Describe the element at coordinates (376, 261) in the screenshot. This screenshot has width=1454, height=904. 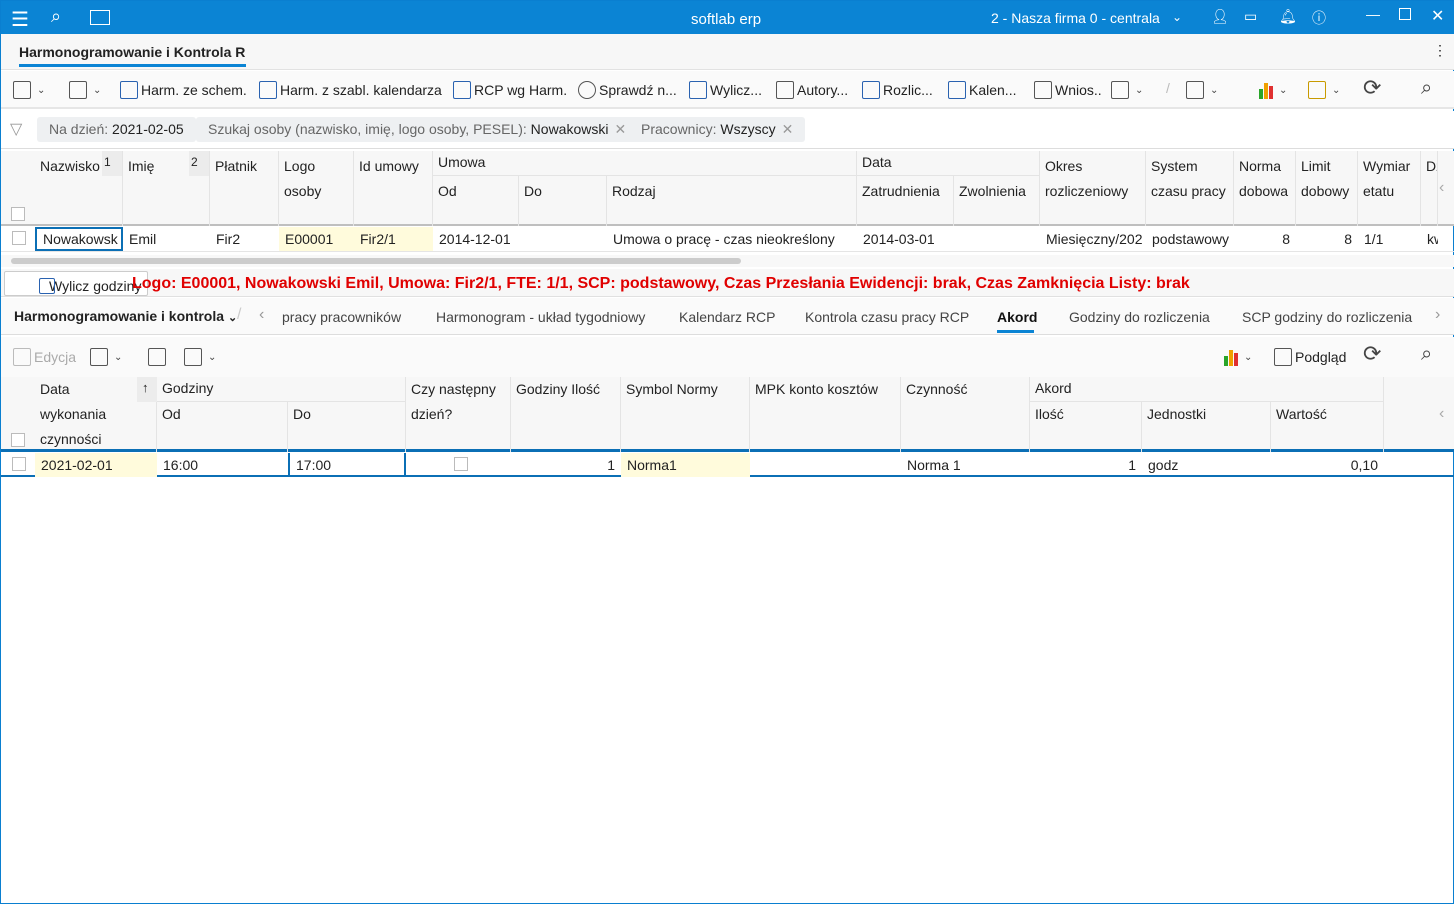
I see `scrollbar-thumb` at that location.